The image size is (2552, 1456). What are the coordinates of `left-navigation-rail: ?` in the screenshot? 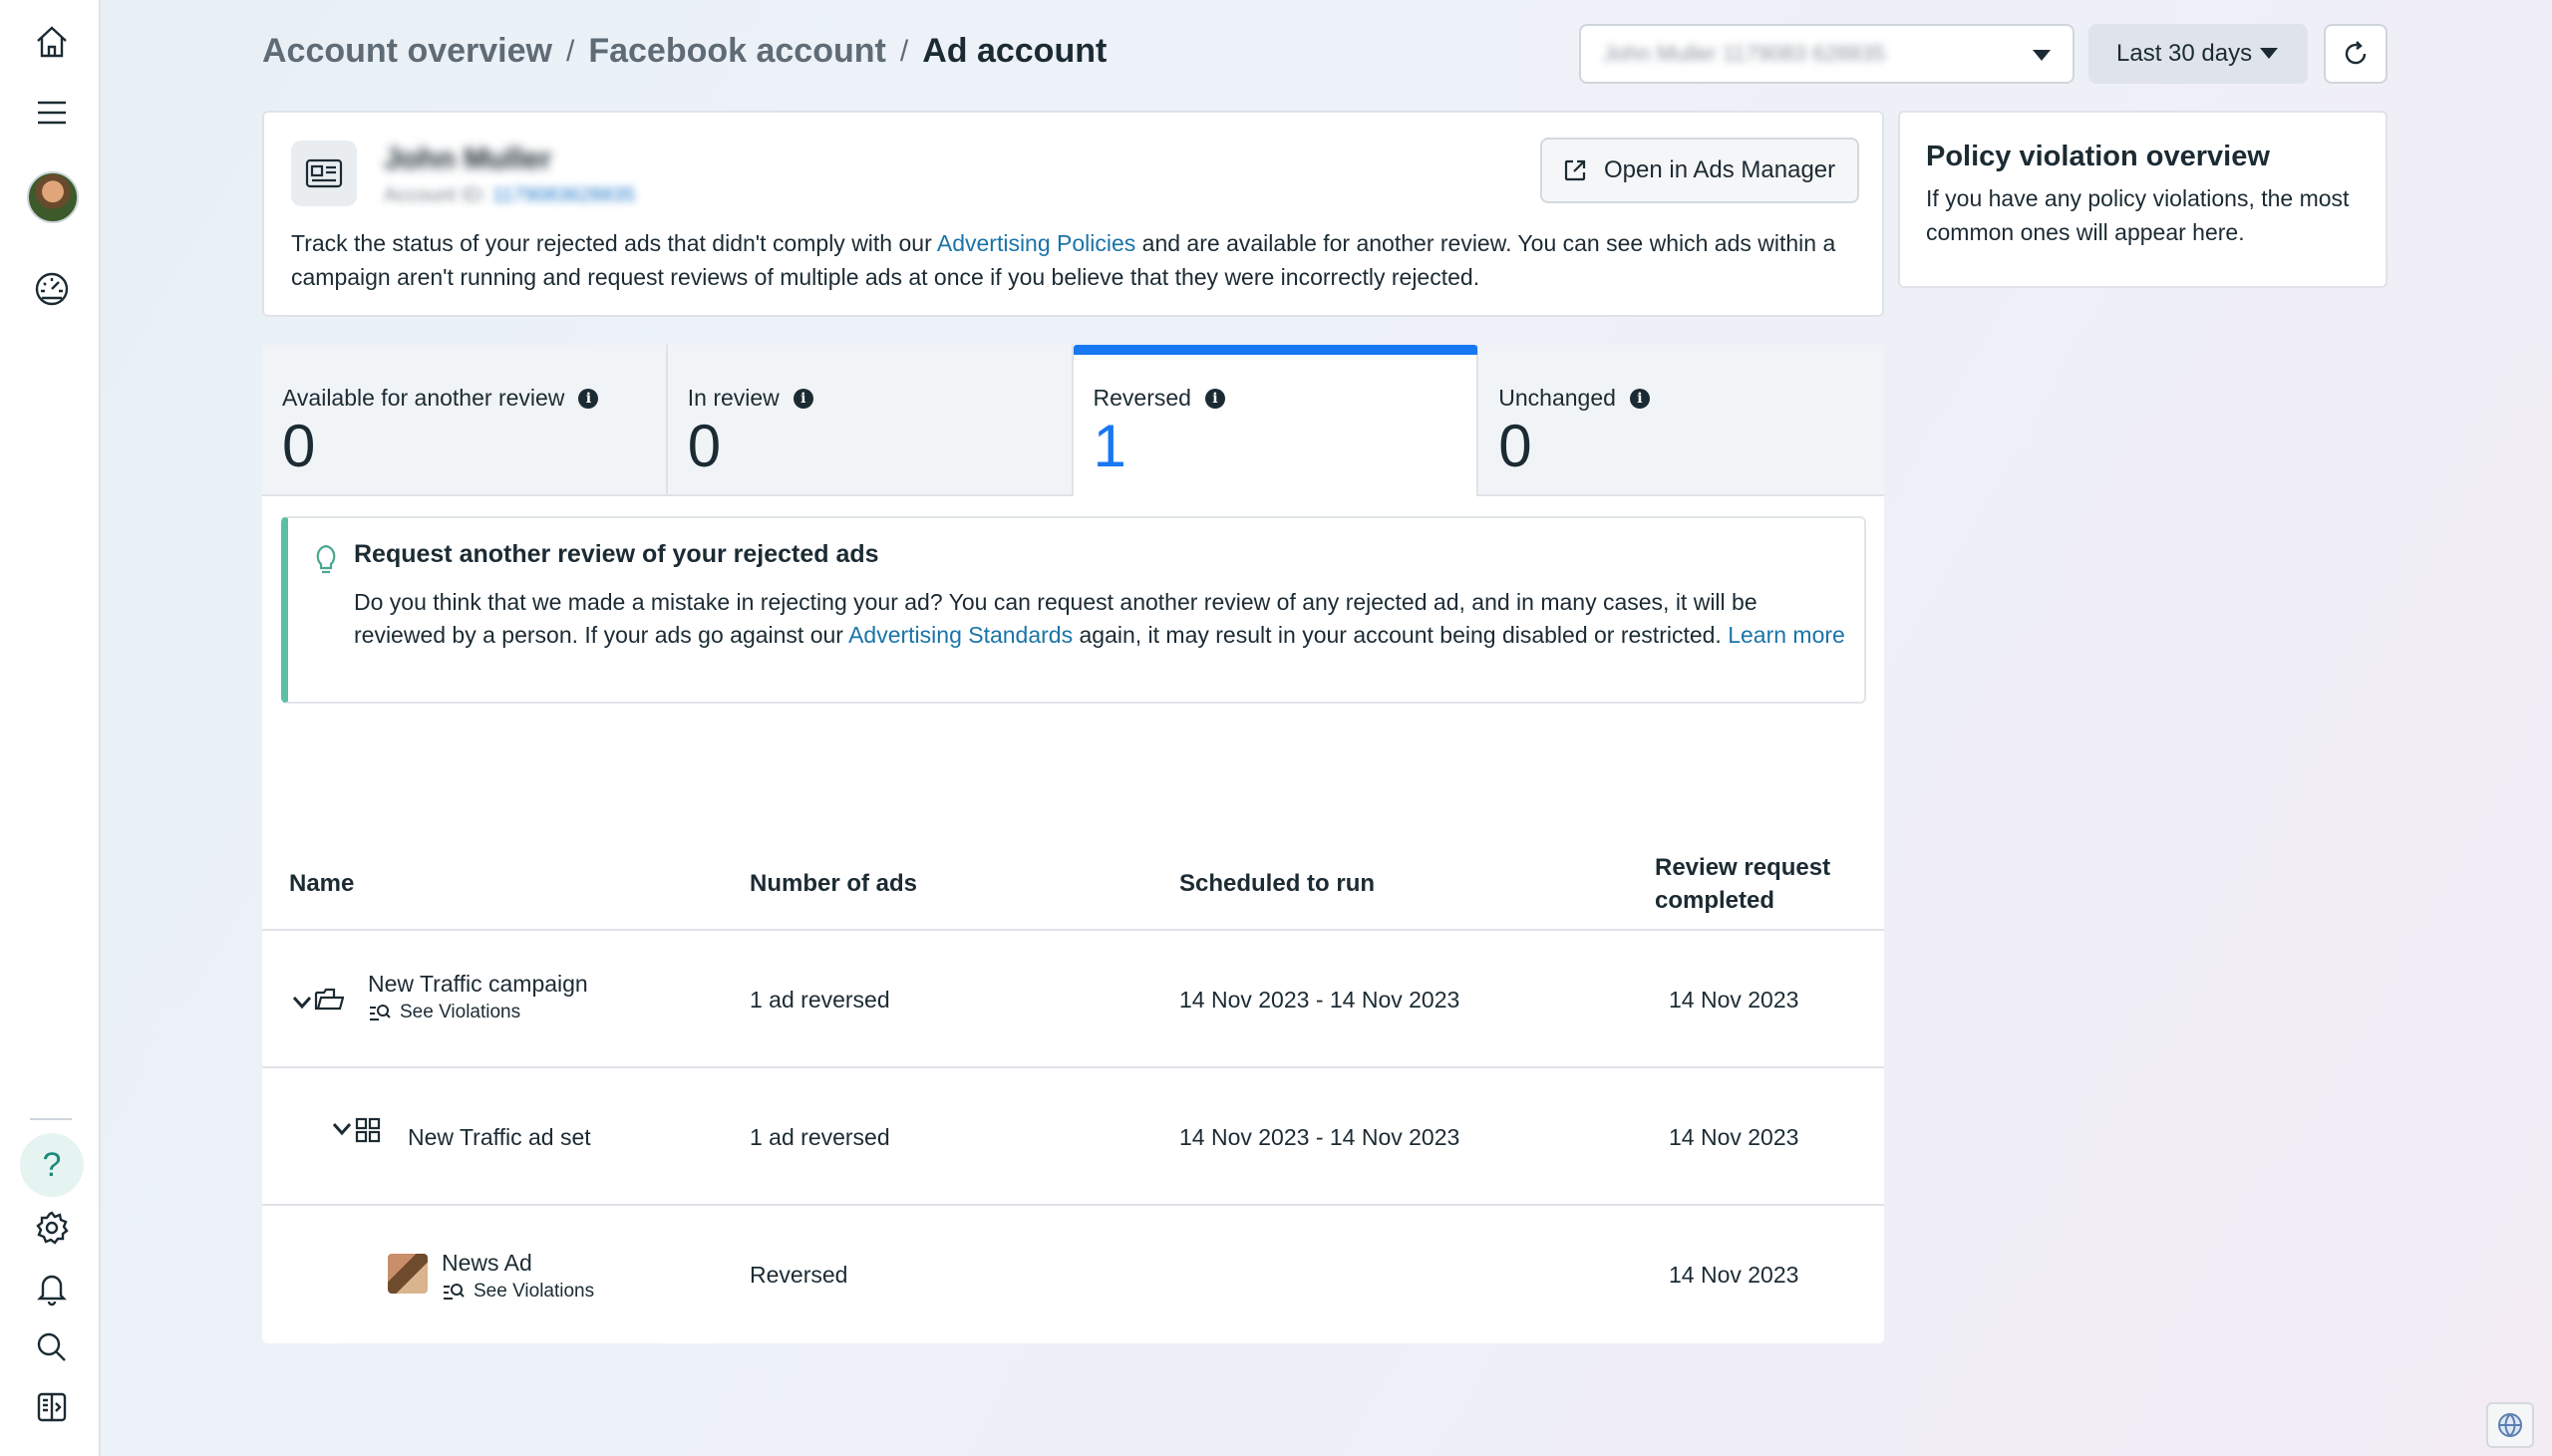 It's located at (50, 728).